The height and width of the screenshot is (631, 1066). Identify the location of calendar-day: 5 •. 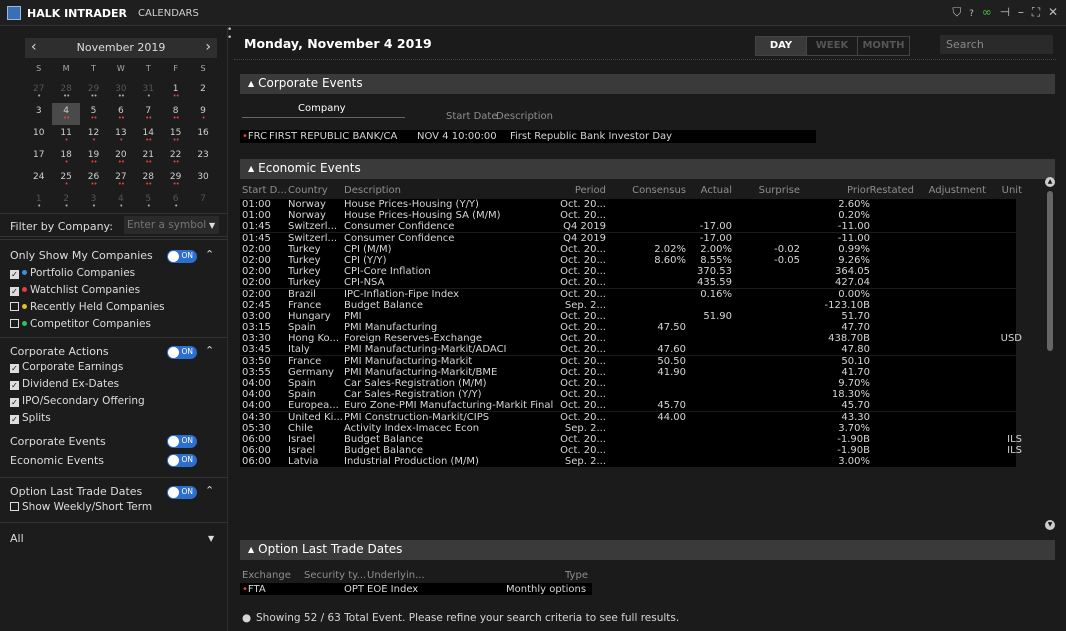
(148, 202).